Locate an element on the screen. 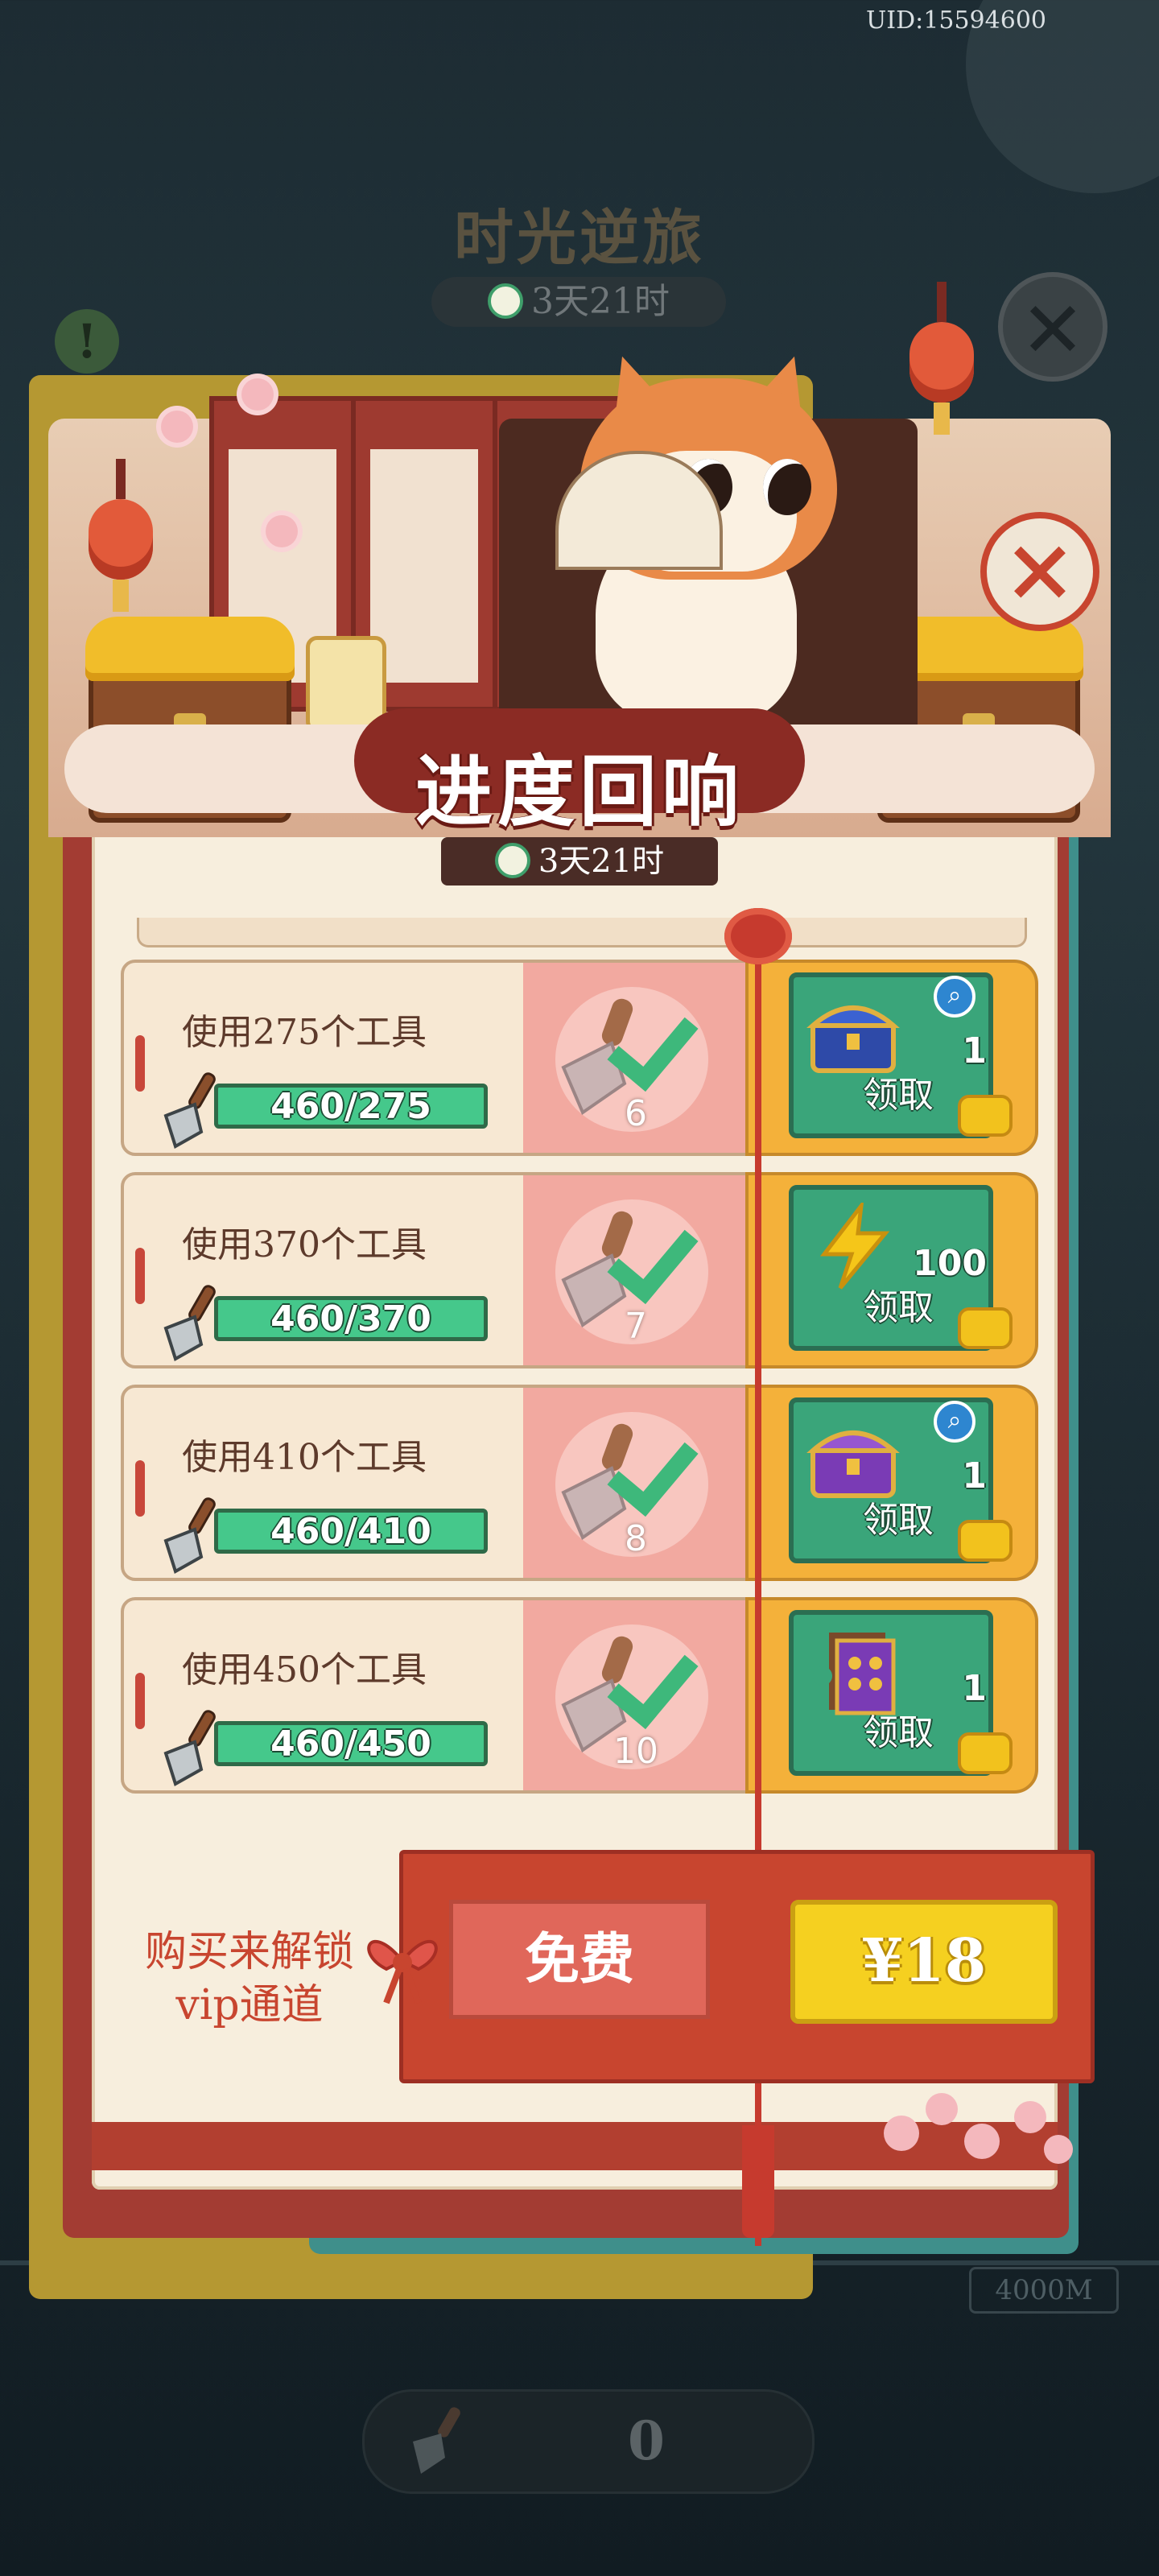 The image size is (1159, 2576). background-event-timer: 3天21时 is located at coordinates (578, 302).